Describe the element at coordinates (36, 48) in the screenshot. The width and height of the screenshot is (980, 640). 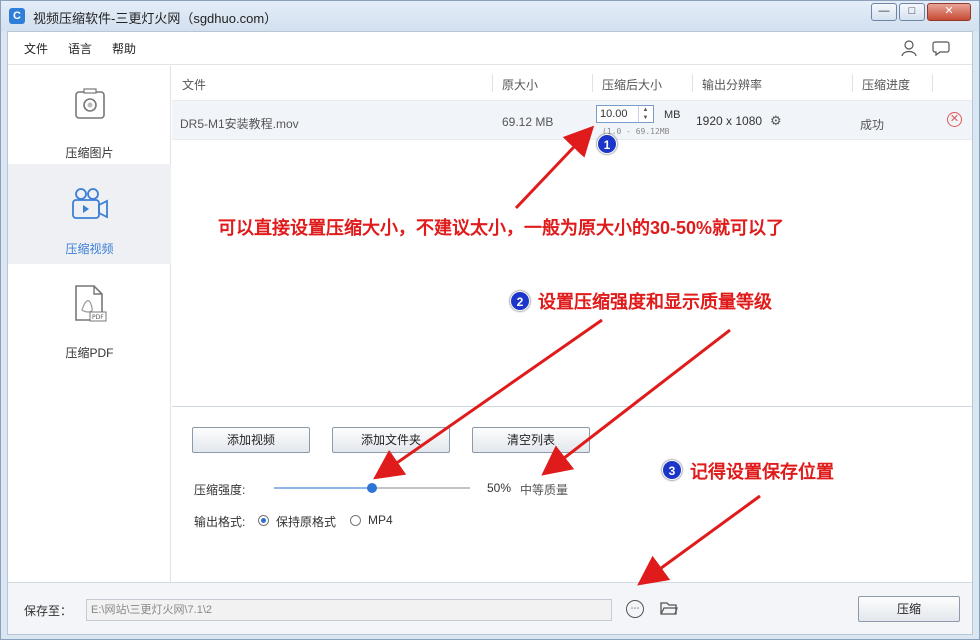
I see `menu-file: 文件` at that location.